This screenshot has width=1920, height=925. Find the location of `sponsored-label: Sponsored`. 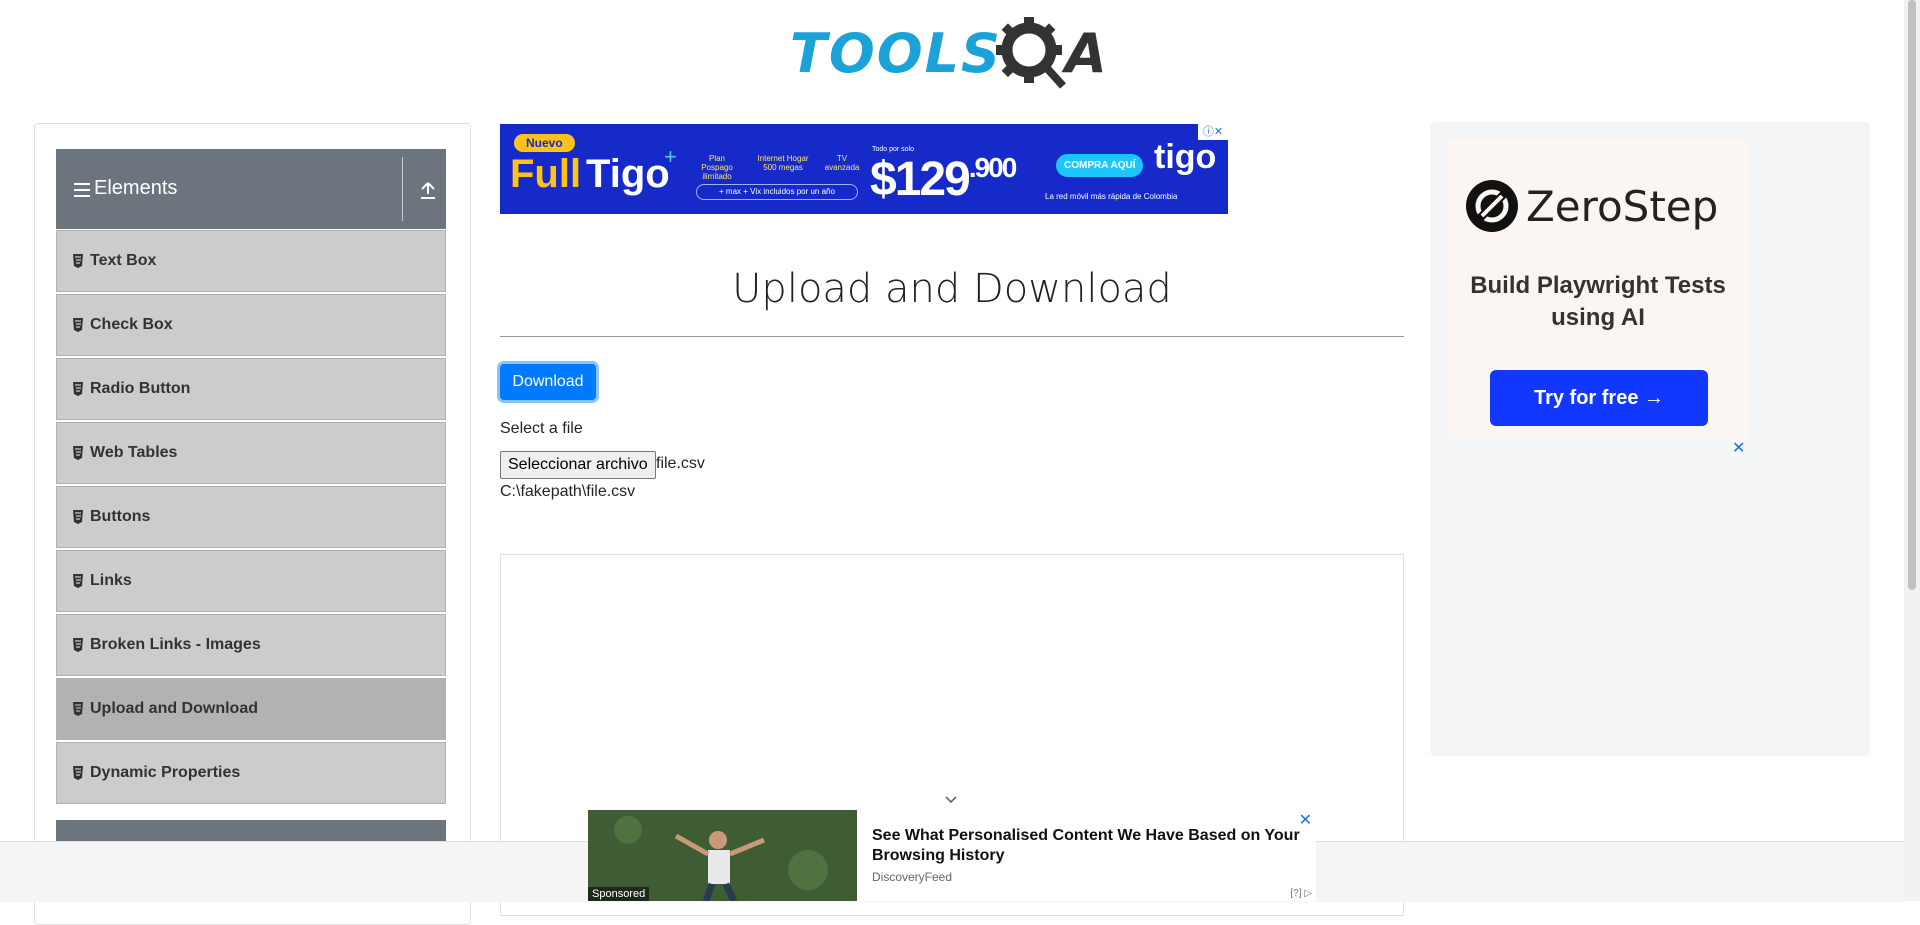

sponsored-label: Sponsored is located at coordinates (619, 894).